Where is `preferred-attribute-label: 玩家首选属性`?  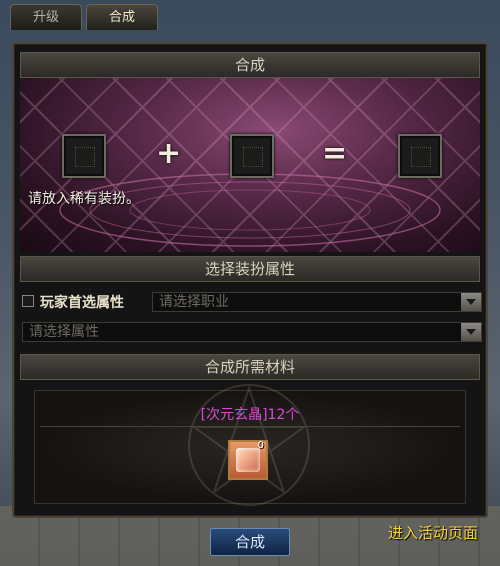
preferred-attribute-label: 玩家首选属性 is located at coordinates (82, 303).